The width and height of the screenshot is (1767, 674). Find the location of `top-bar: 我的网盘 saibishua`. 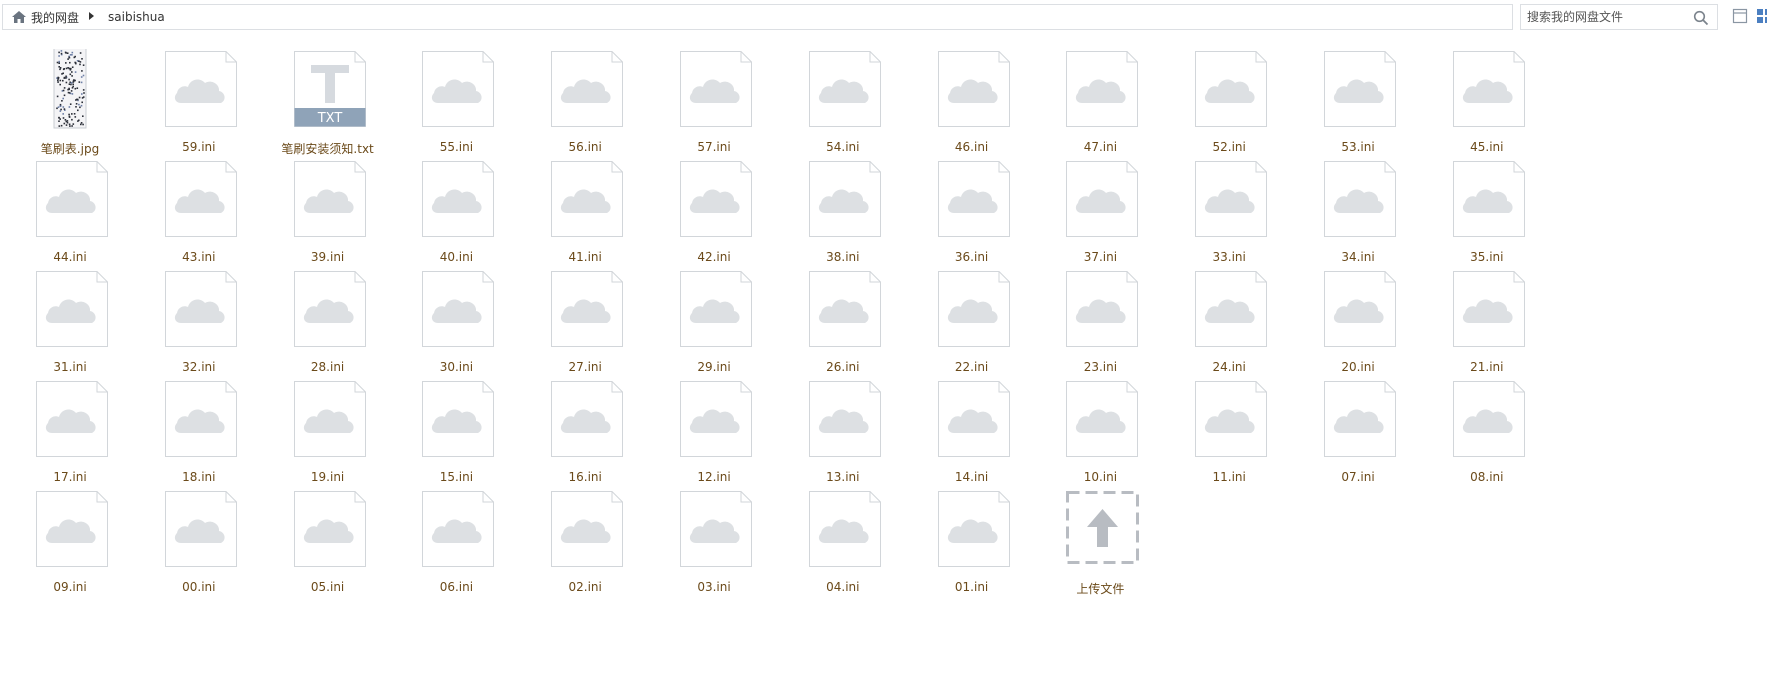

top-bar: 我的网盘 saibishua is located at coordinates (883, 17).